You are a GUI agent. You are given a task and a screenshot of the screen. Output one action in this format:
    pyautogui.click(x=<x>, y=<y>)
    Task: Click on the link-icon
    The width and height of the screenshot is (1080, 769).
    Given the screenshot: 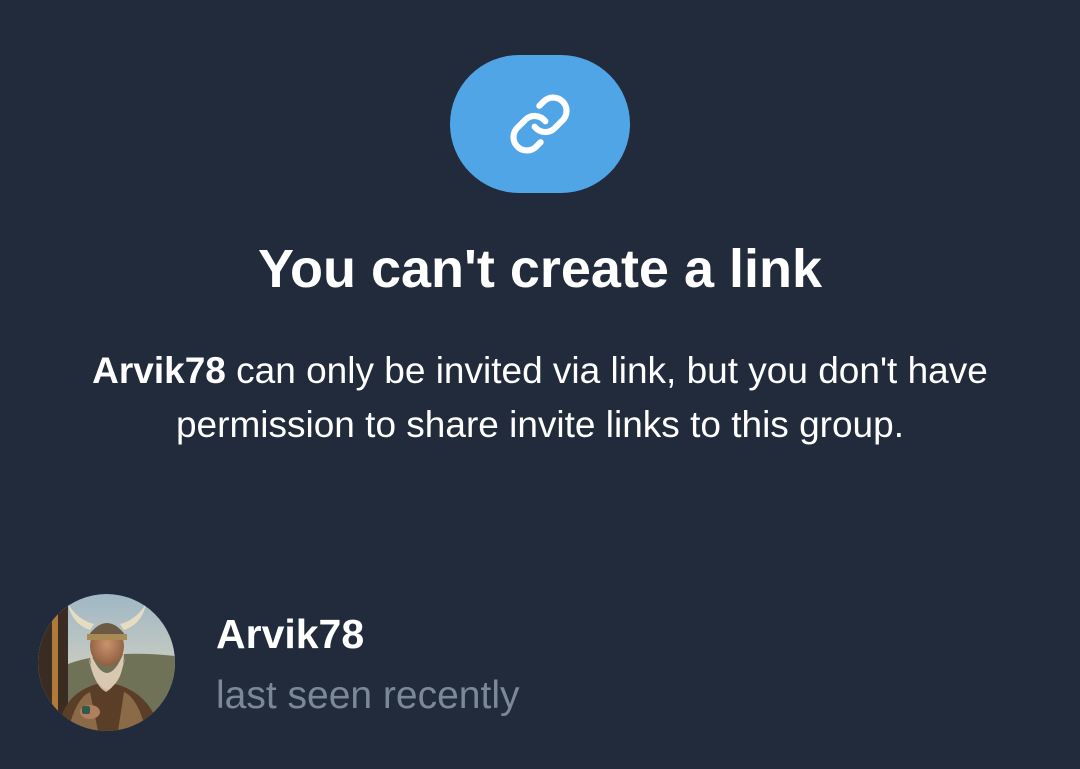 What is the action you would take?
    pyautogui.click(x=540, y=124)
    